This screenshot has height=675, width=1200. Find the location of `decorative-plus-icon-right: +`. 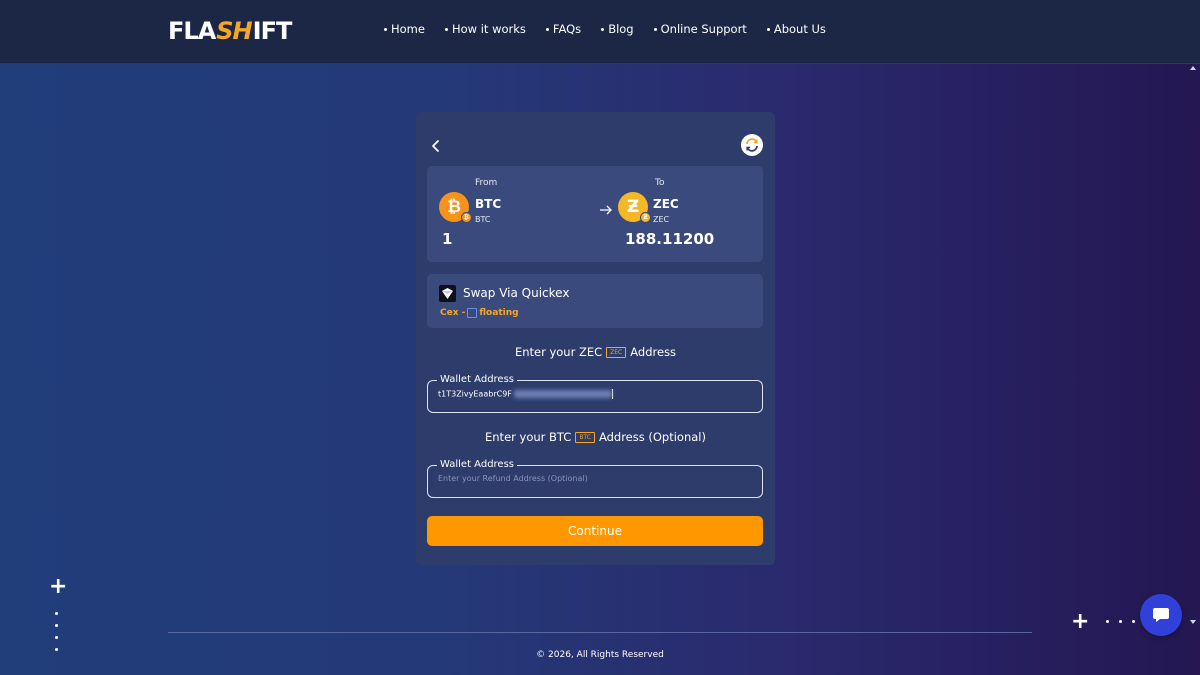

decorative-plus-icon-right: + is located at coordinates (1080, 621).